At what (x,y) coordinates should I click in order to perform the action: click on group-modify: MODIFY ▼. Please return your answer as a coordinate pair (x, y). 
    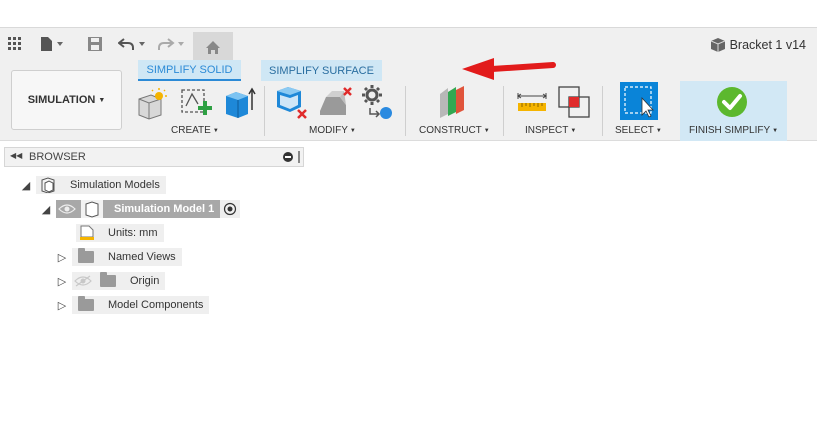
    Looking at the image, I should click on (332, 130).